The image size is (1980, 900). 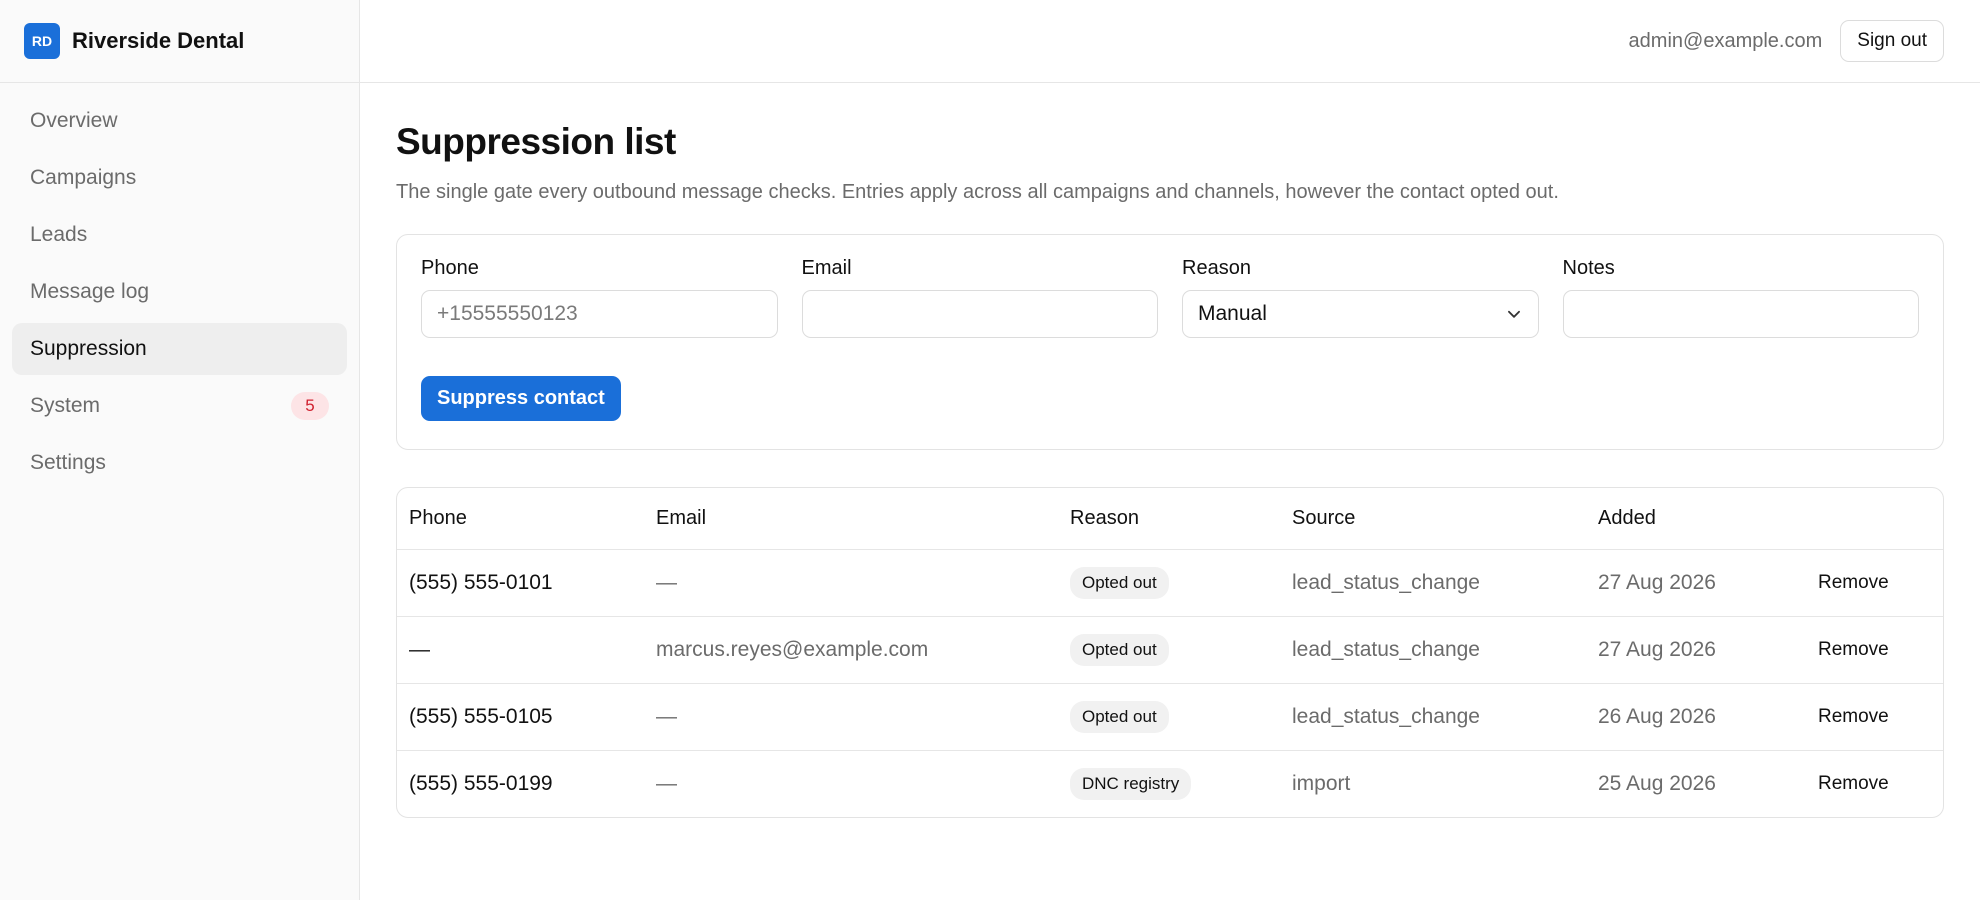 I want to click on reason-cell: DNC registry, so click(x=1169, y=783).